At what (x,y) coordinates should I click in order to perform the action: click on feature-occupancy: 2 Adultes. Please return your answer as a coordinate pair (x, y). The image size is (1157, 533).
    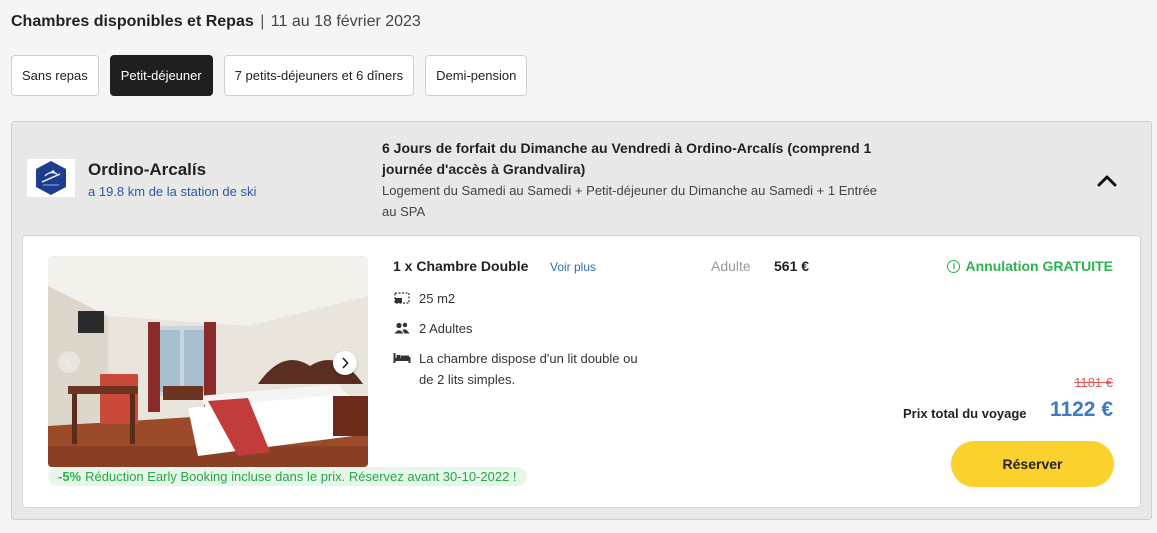
    Looking at the image, I should click on (433, 329).